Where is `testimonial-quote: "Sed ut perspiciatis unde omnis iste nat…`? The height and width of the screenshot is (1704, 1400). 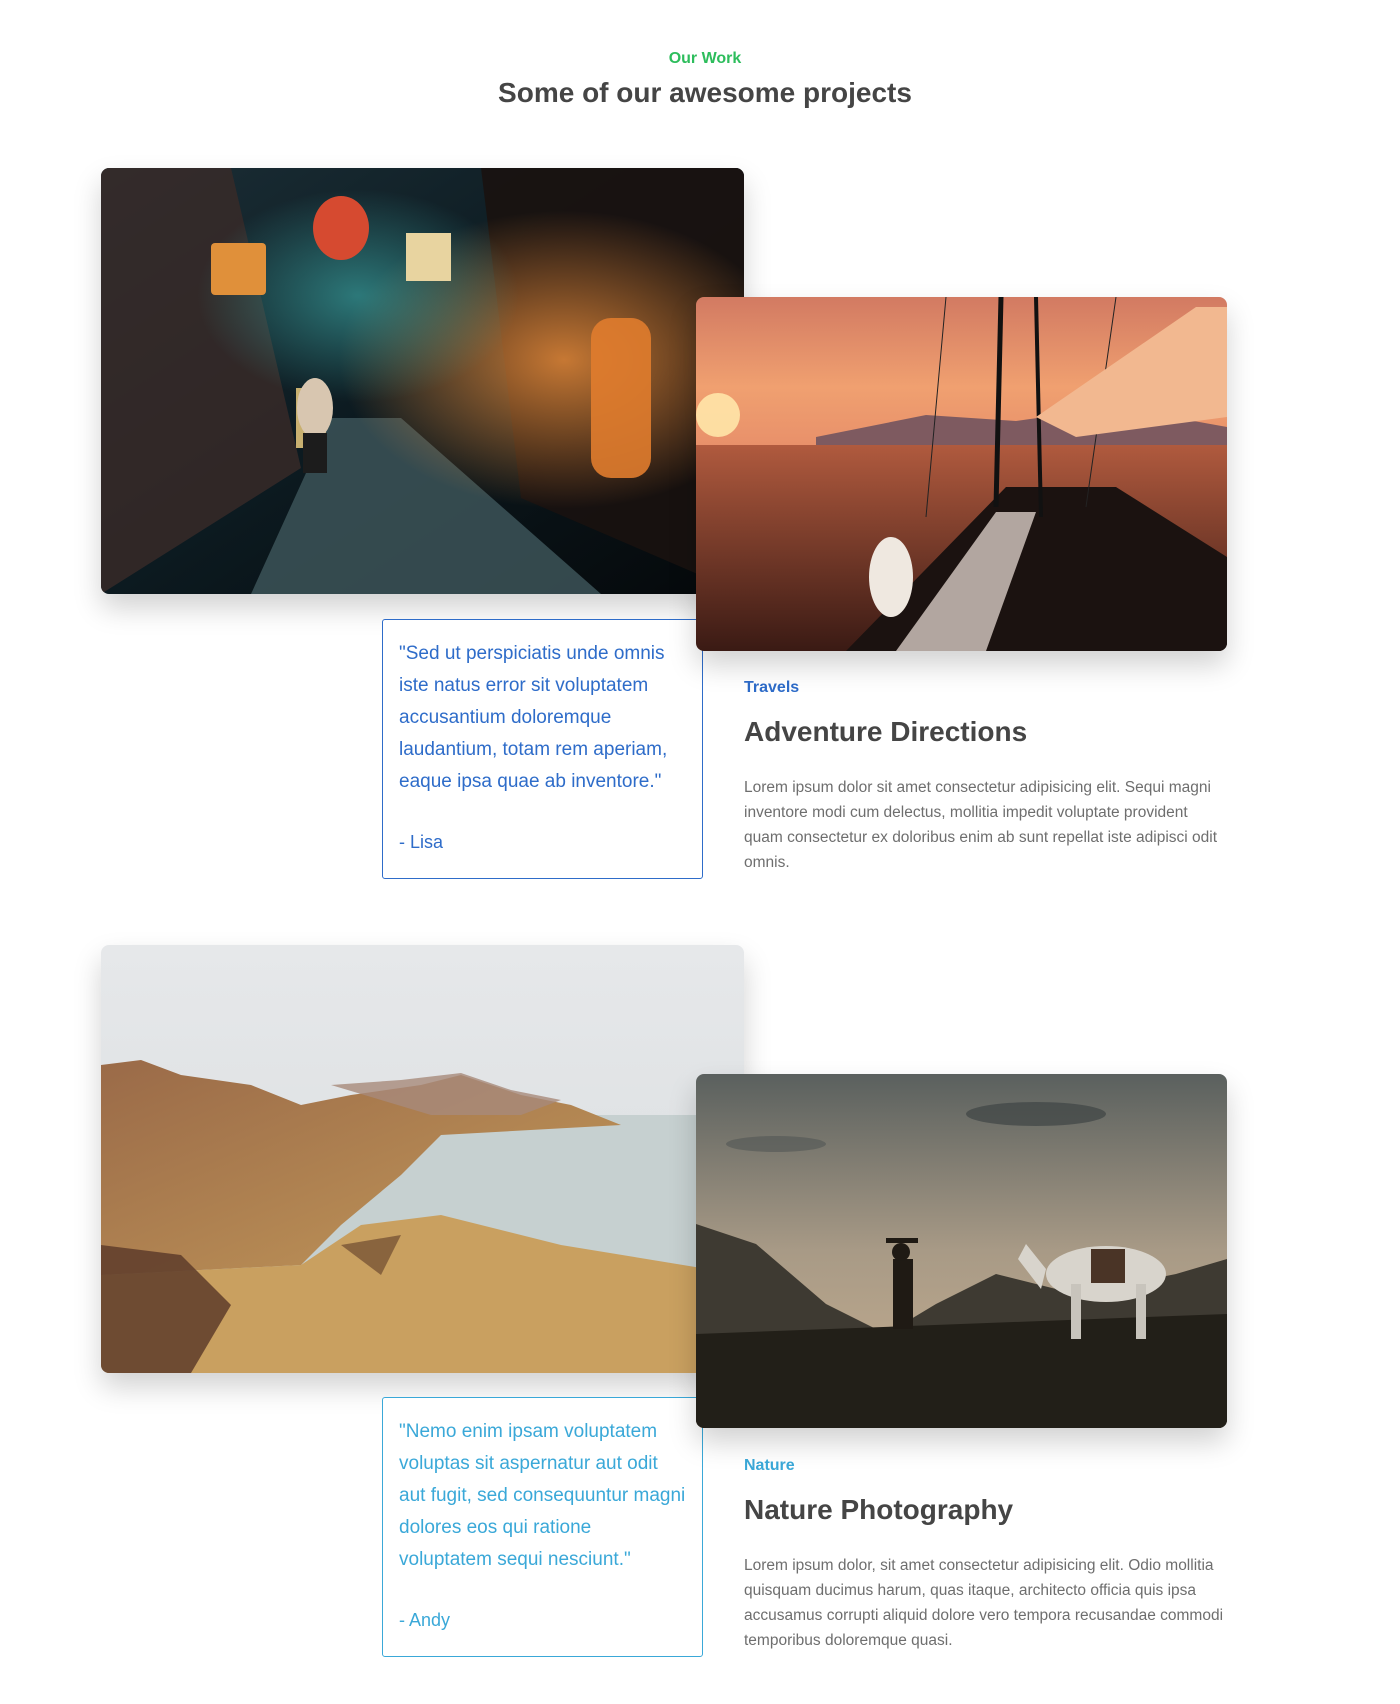 testimonial-quote: "Sed ut perspiciatis unde omnis iste nat… is located at coordinates (533, 717).